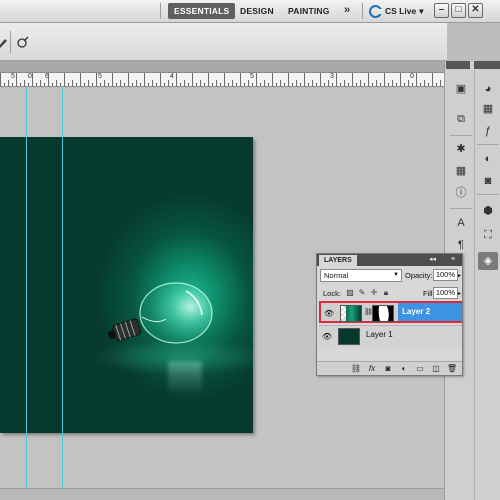  What do you see at coordinates (488, 261) in the screenshot?
I see `layers-icon: ◈` at bounding box center [488, 261].